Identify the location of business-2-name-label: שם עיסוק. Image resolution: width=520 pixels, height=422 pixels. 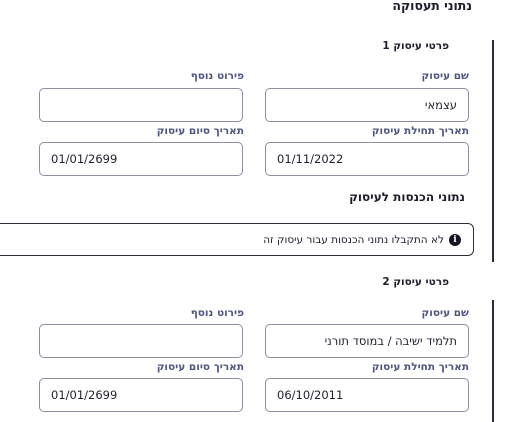
(445, 313).